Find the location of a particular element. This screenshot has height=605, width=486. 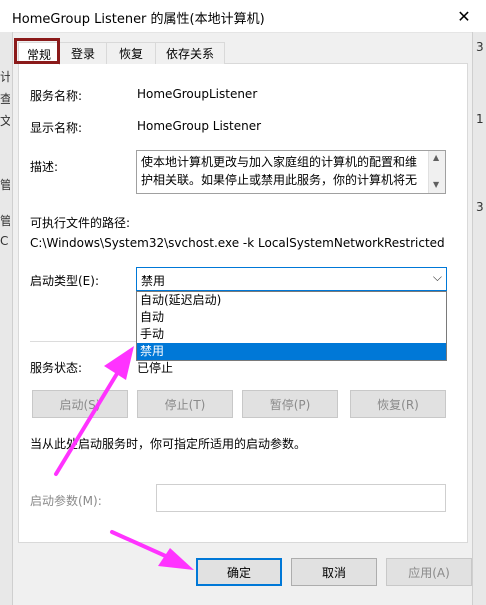

annotation-arrow-to-dropdown is located at coordinates (94, 411).